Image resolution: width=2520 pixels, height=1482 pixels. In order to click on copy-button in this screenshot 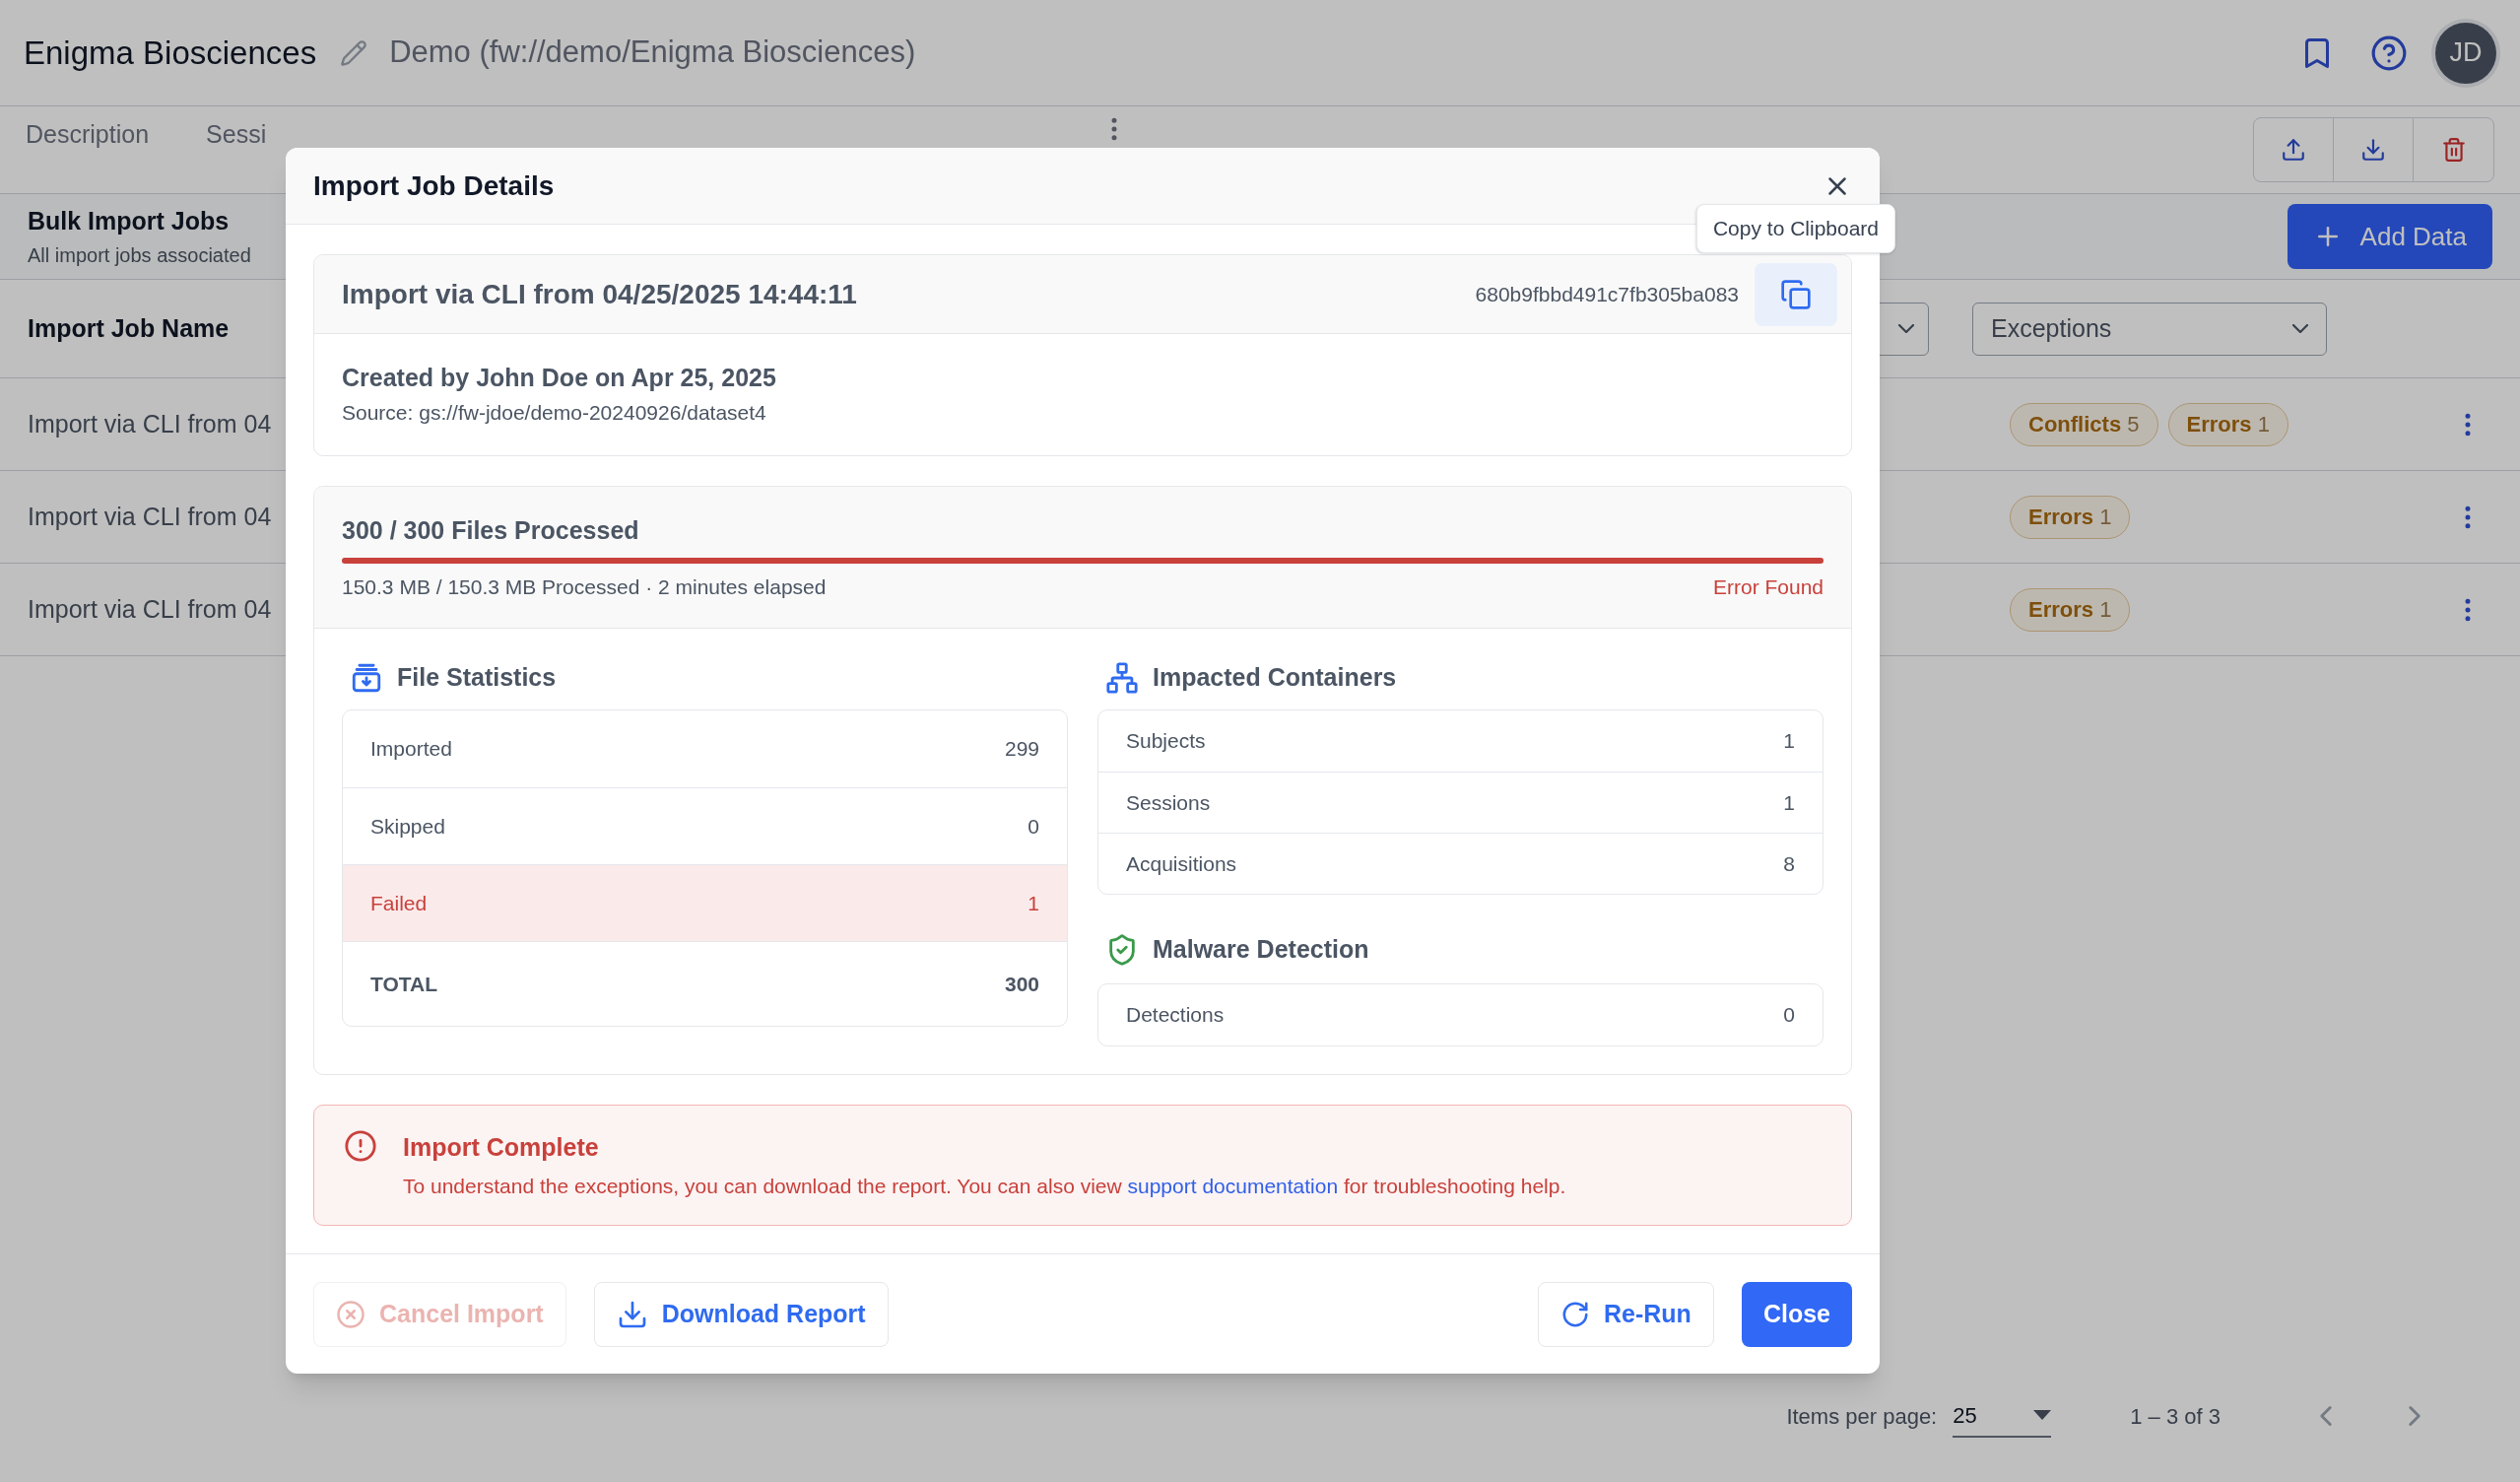, I will do `click(1796, 294)`.